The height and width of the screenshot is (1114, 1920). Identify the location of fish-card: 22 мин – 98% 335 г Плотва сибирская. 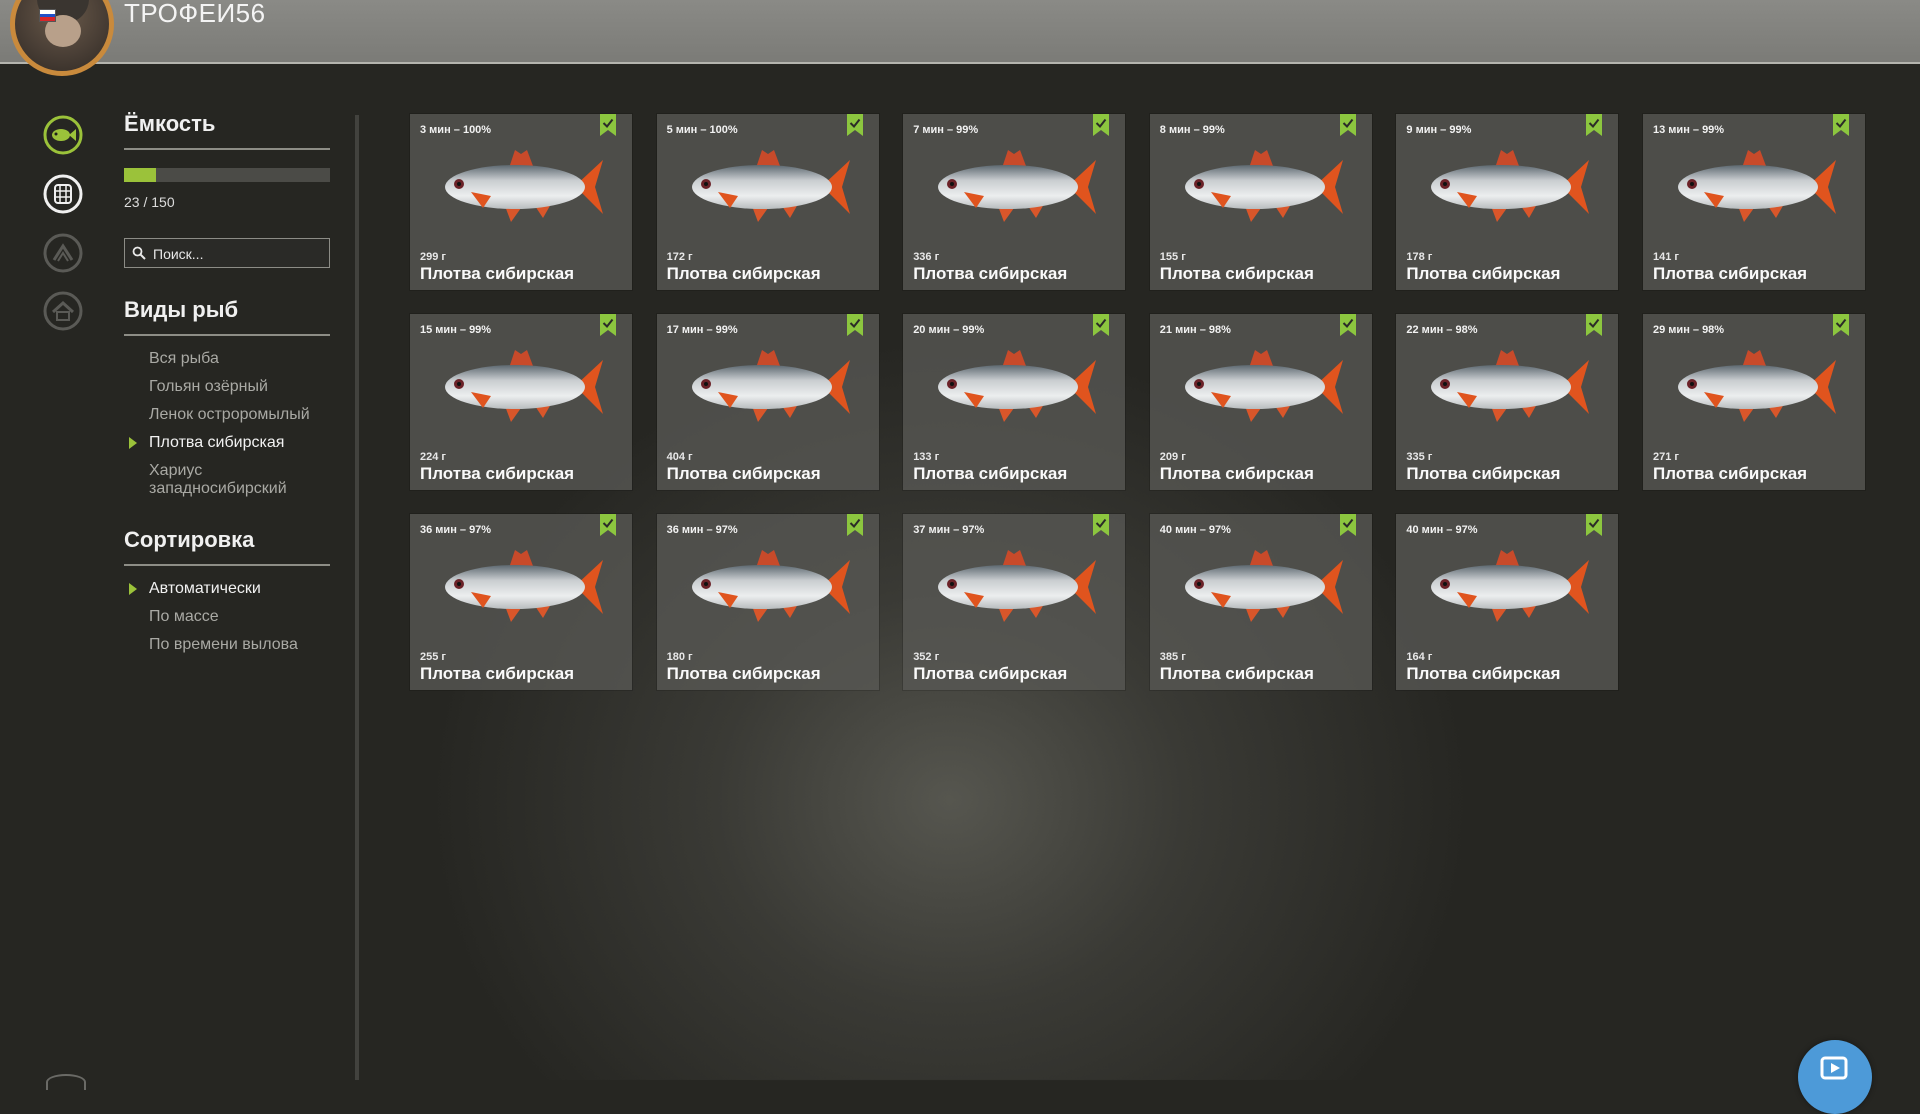
(1507, 402).